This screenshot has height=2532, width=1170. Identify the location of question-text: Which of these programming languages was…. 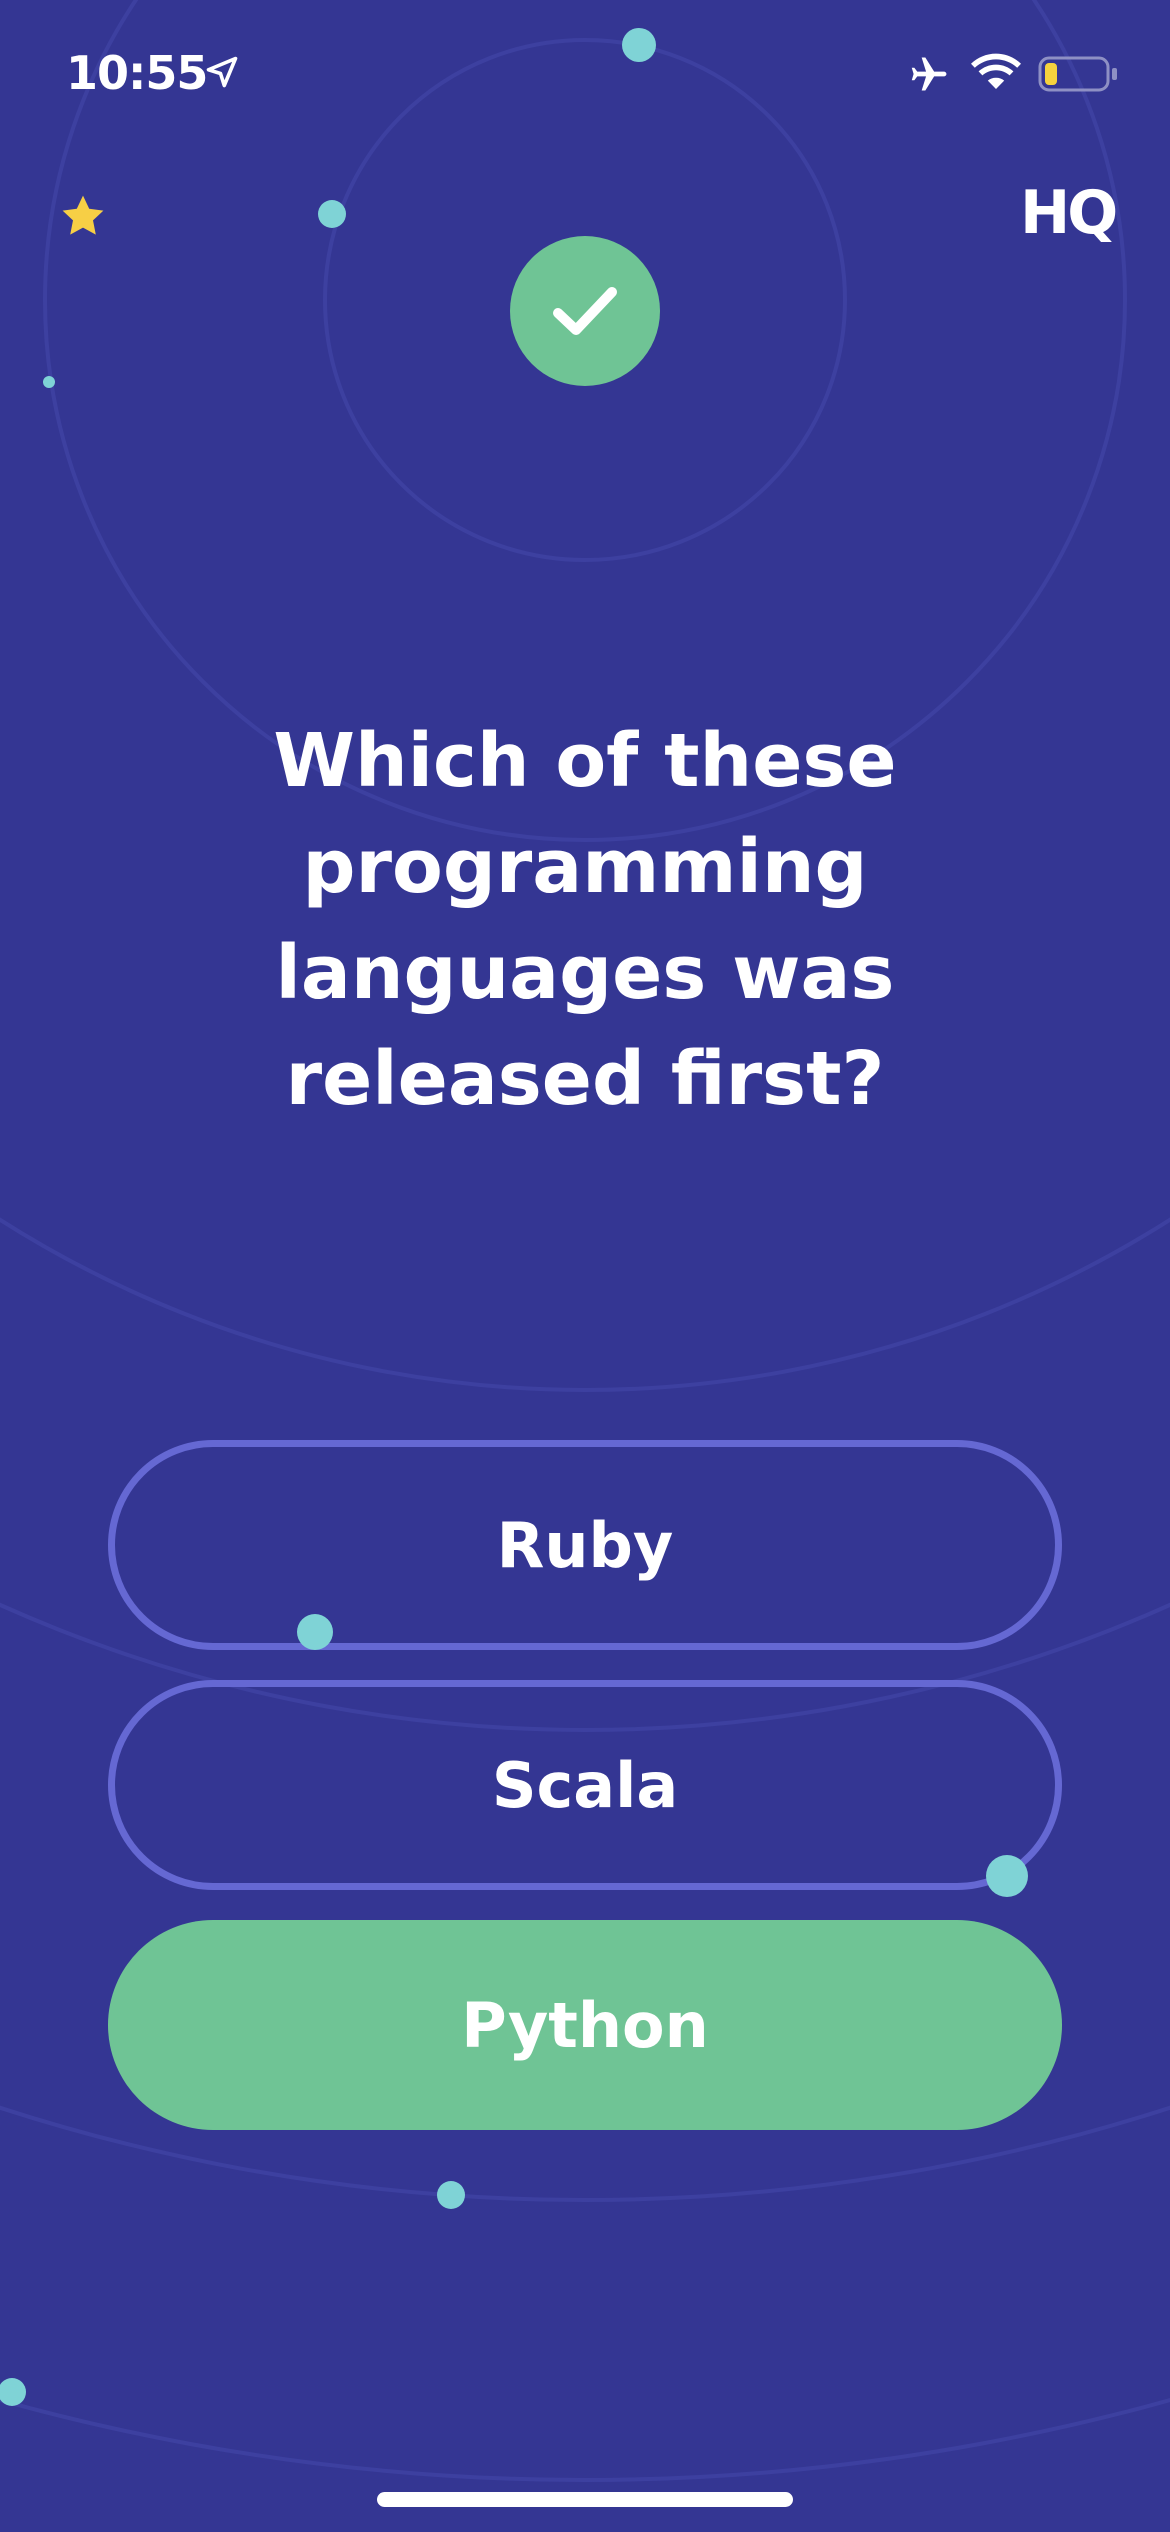
(585, 920).